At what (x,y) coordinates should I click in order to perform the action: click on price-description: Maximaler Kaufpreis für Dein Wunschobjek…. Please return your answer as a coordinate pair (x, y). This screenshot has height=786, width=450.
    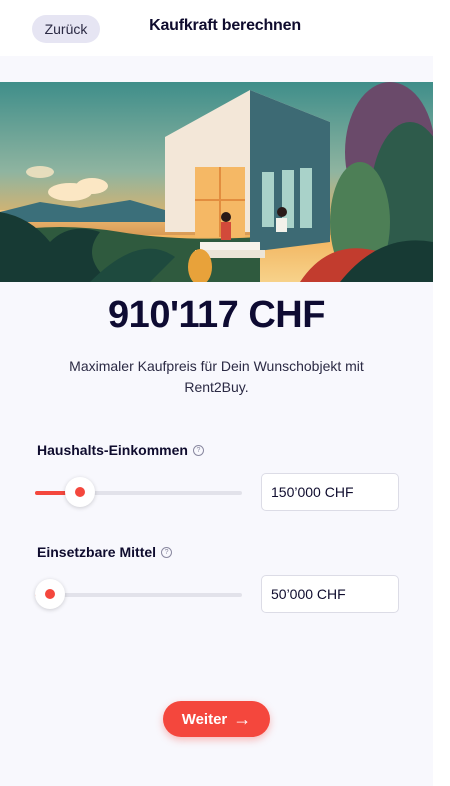
    Looking at the image, I should click on (216, 376).